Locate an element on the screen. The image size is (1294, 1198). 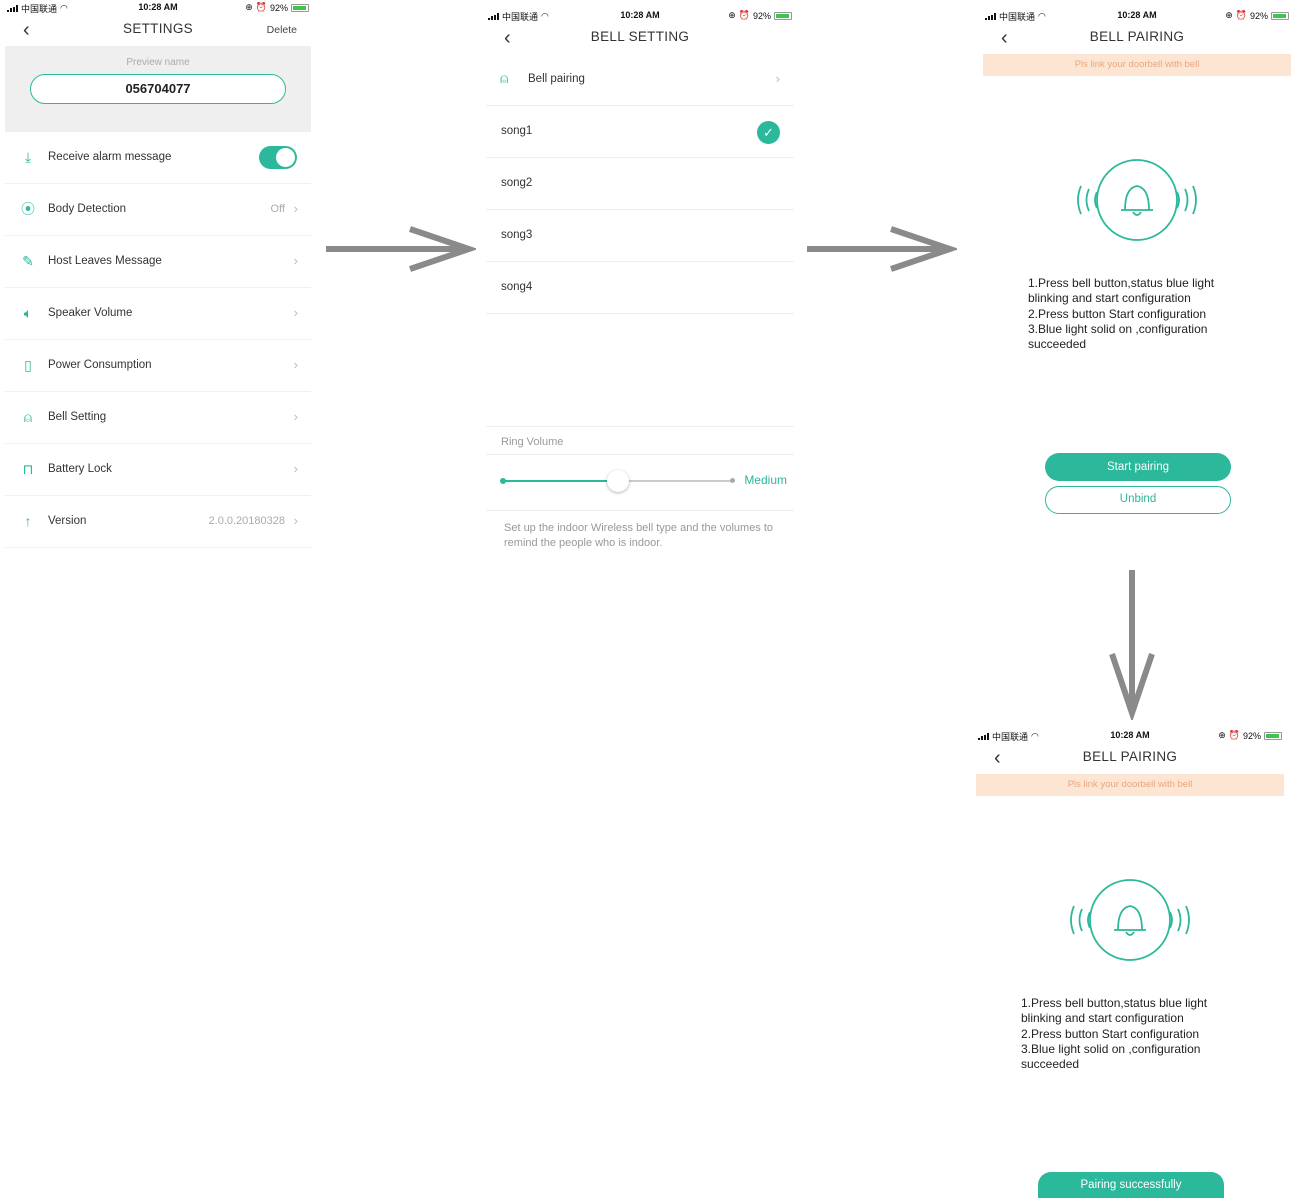
song-item-4: song4 is located at coordinates (640, 288).